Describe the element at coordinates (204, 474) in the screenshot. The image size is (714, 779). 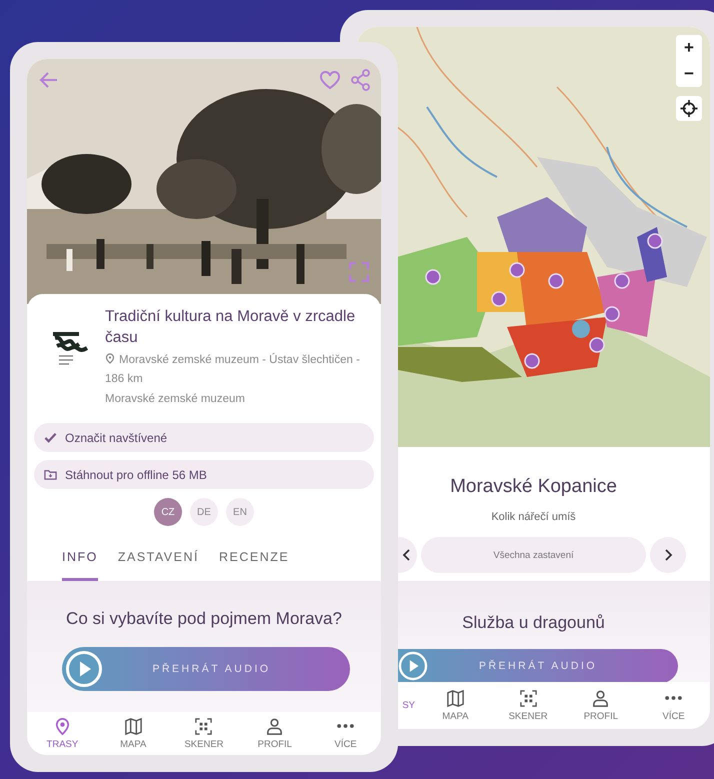
I see `action-button: Stáhnout pro offline 56 MB` at that location.